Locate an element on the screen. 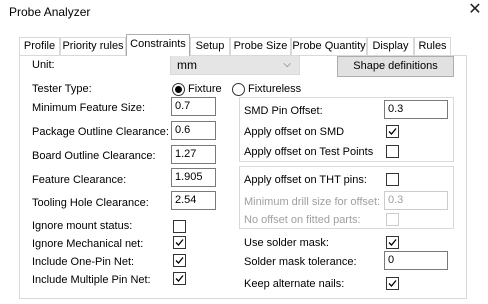 This screenshot has height=304, width=488. board-outline-clearance-input: 1.27 is located at coordinates (193, 154).